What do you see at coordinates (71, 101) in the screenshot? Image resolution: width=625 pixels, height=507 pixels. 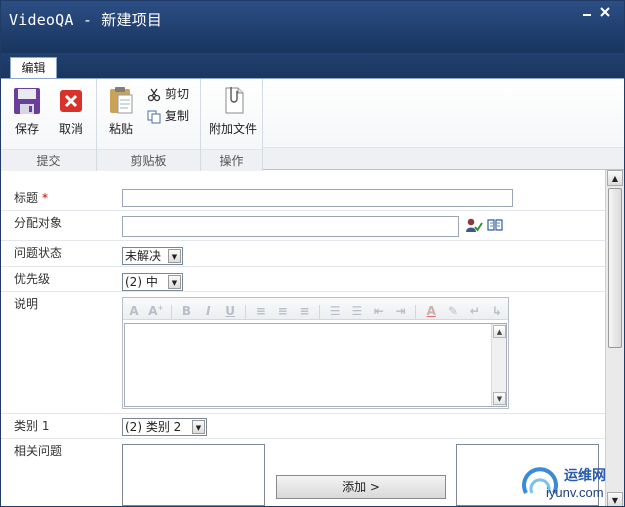 I see `cancel-icon` at bounding box center [71, 101].